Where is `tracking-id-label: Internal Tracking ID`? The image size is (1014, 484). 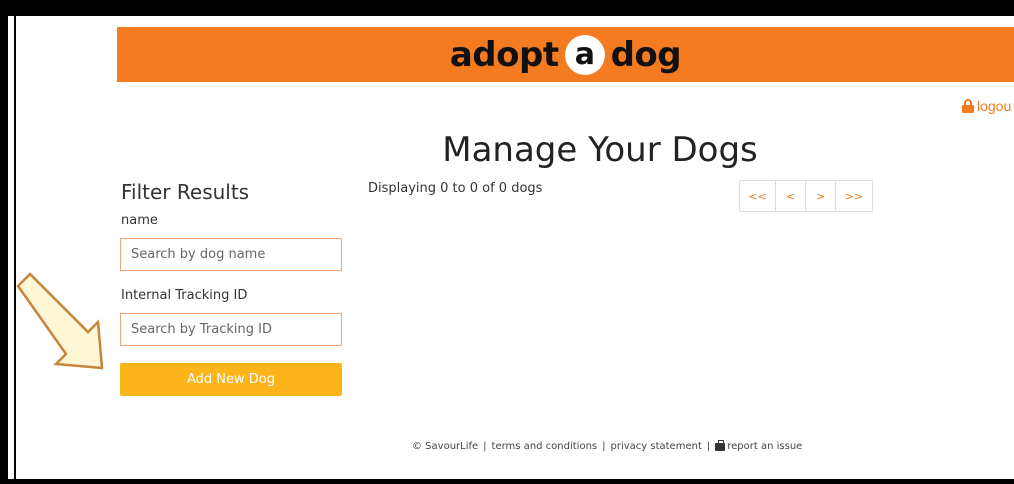
tracking-id-label: Internal Tracking ID is located at coordinates (184, 295).